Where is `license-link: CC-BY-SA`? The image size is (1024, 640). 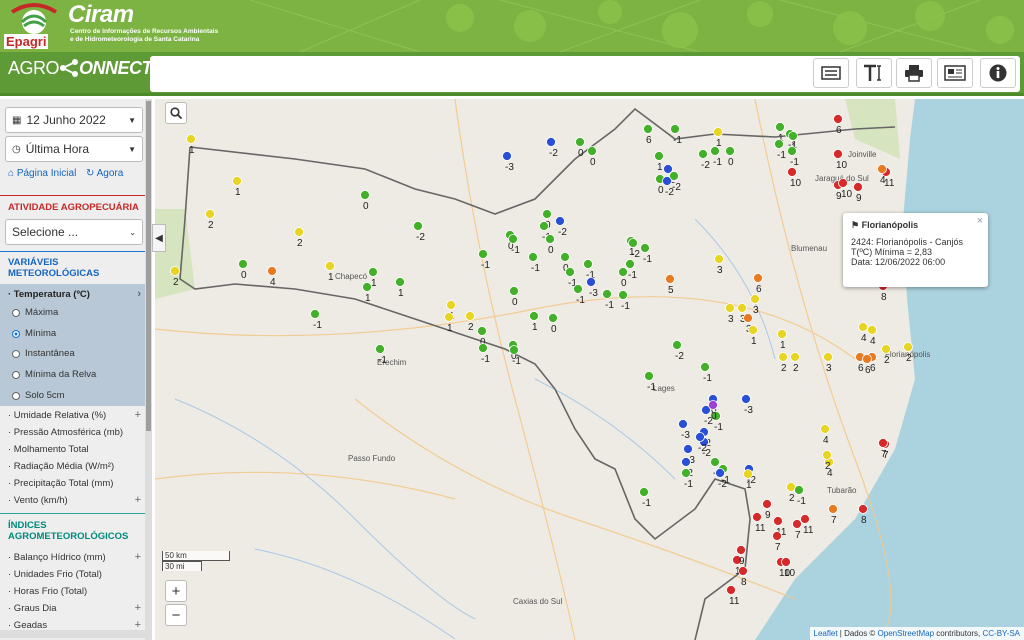 license-link: CC-BY-SA is located at coordinates (1002, 633).